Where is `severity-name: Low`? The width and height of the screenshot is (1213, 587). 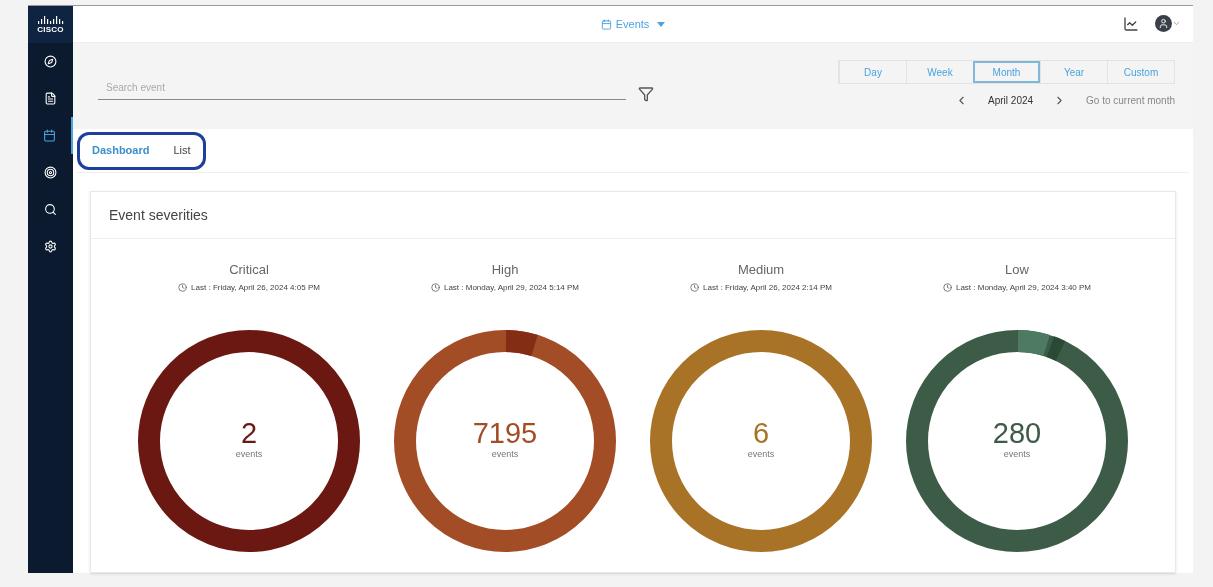 severity-name: Low is located at coordinates (1017, 270).